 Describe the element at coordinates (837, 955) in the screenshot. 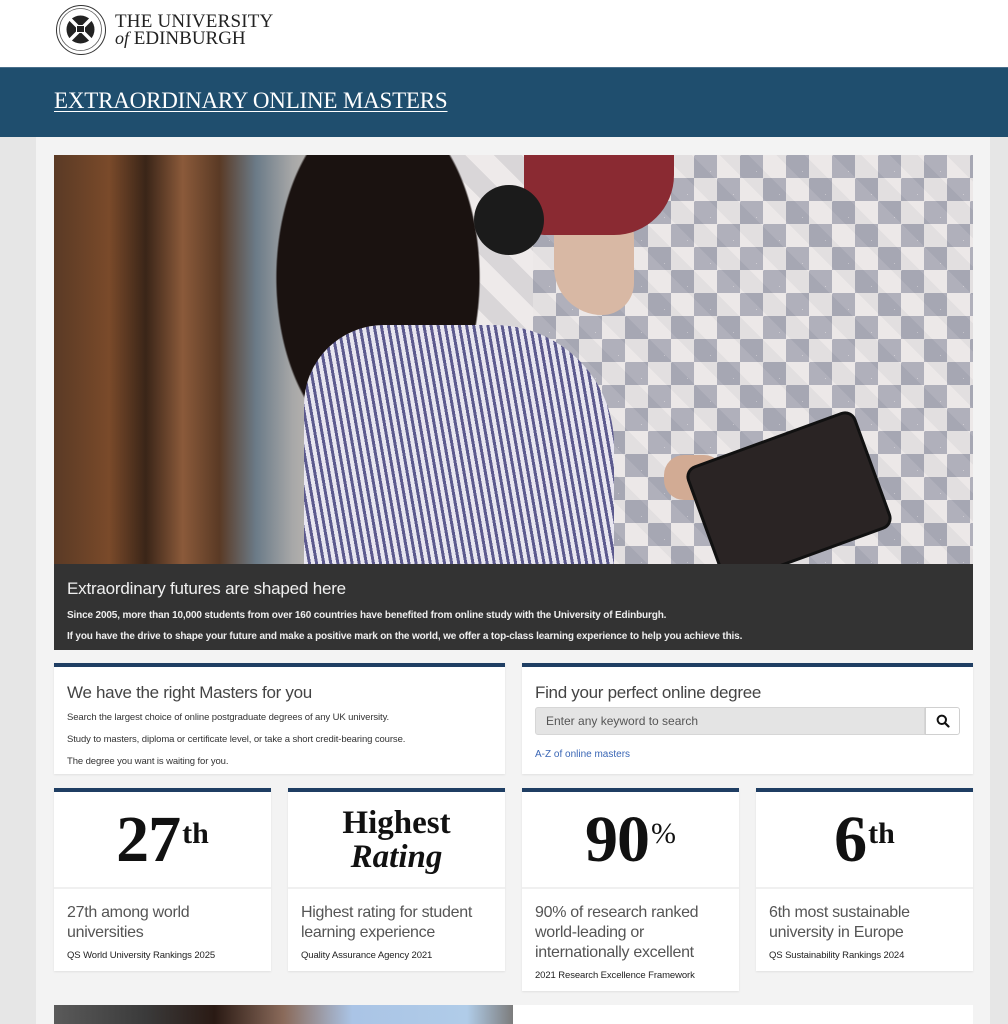

I see `stat-source: QS Sustainability Rankings 2024` at that location.